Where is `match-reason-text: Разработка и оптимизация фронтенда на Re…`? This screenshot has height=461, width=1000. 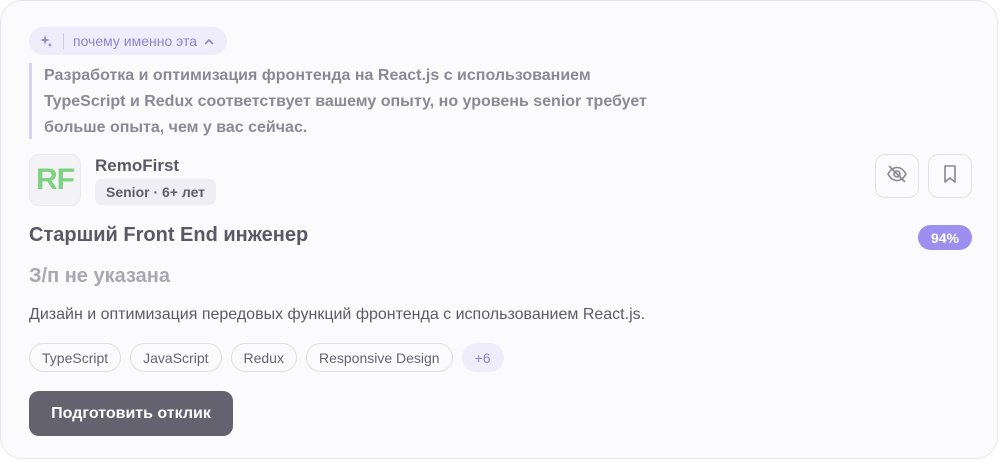 match-reason-text: Разработка и оптимизация фронтенда на Re… is located at coordinates (349, 101).